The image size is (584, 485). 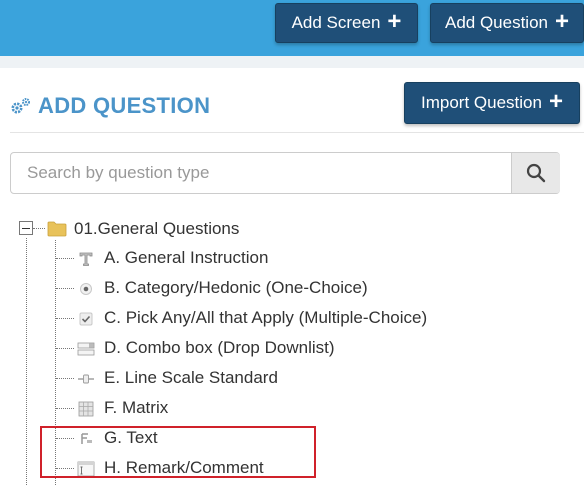 I want to click on tree-root-general-questions: 01.General Questions, so click(x=156, y=229).